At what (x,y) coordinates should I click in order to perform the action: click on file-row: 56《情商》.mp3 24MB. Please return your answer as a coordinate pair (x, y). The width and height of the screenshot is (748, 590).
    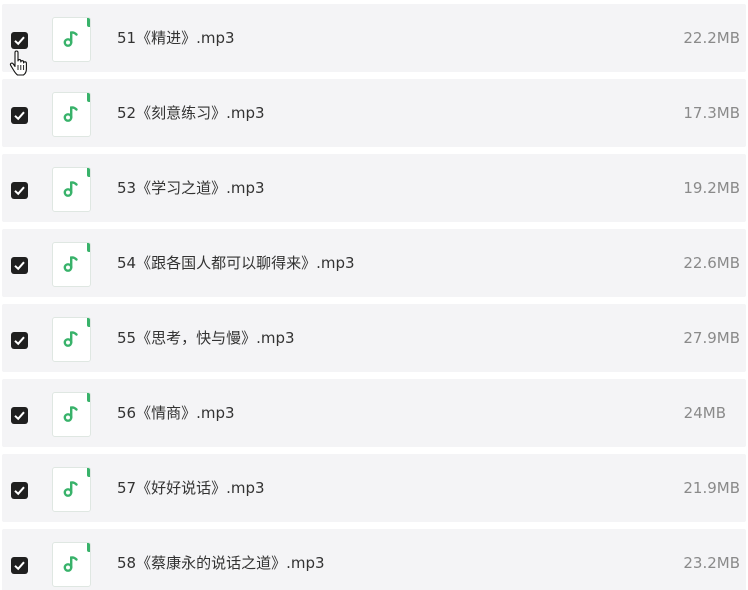
    Looking at the image, I should click on (374, 413).